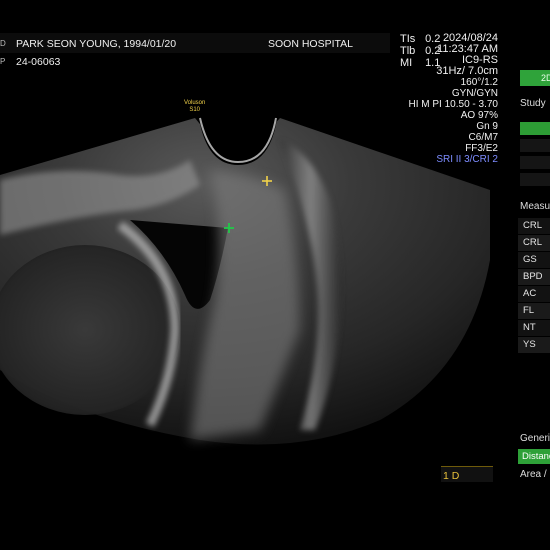  Describe the element at coordinates (535, 438) in the screenshot. I see `generic-label: Generic` at that location.